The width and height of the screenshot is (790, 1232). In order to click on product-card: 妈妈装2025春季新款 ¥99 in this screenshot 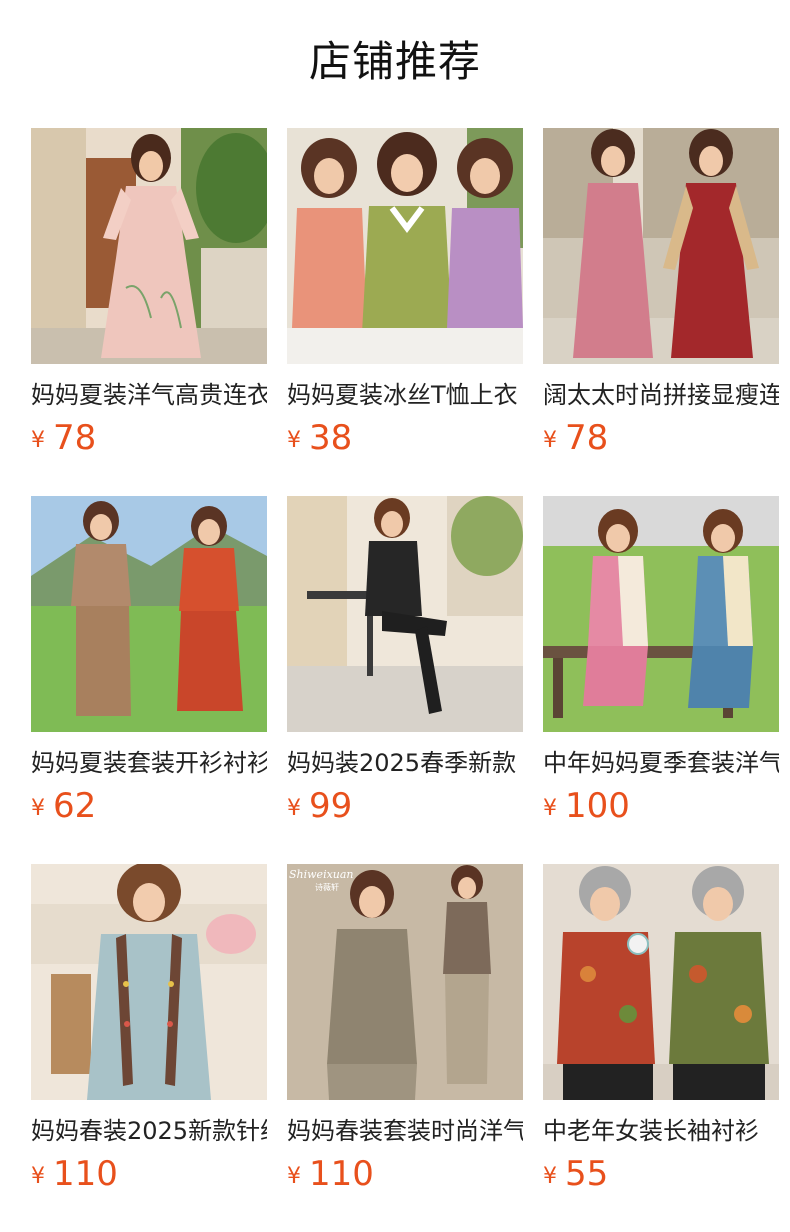, I will do `click(405, 661)`.